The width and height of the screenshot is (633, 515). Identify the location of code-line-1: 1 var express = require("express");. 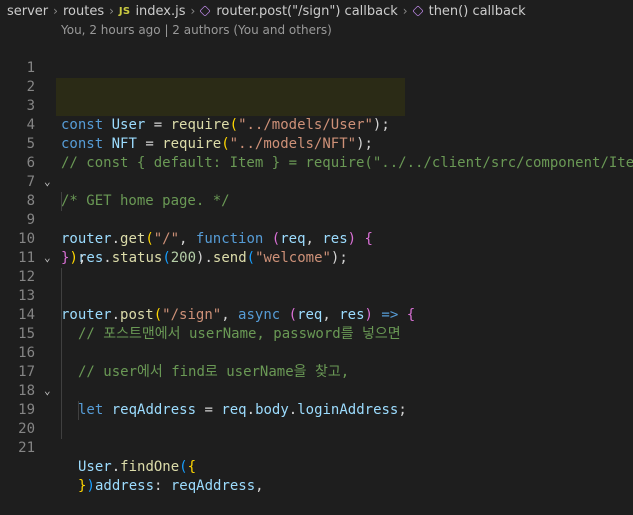
(316, 67).